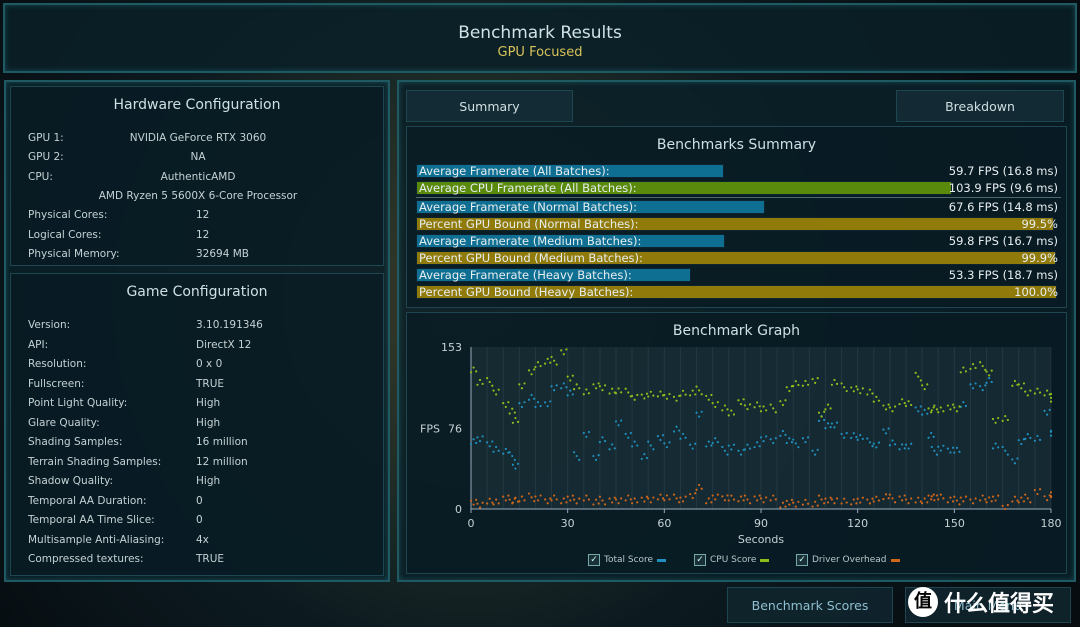 The height and width of the screenshot is (627, 1080). What do you see at coordinates (86, 559) in the screenshot?
I see `game-setting-label: Compressed textures:` at bounding box center [86, 559].